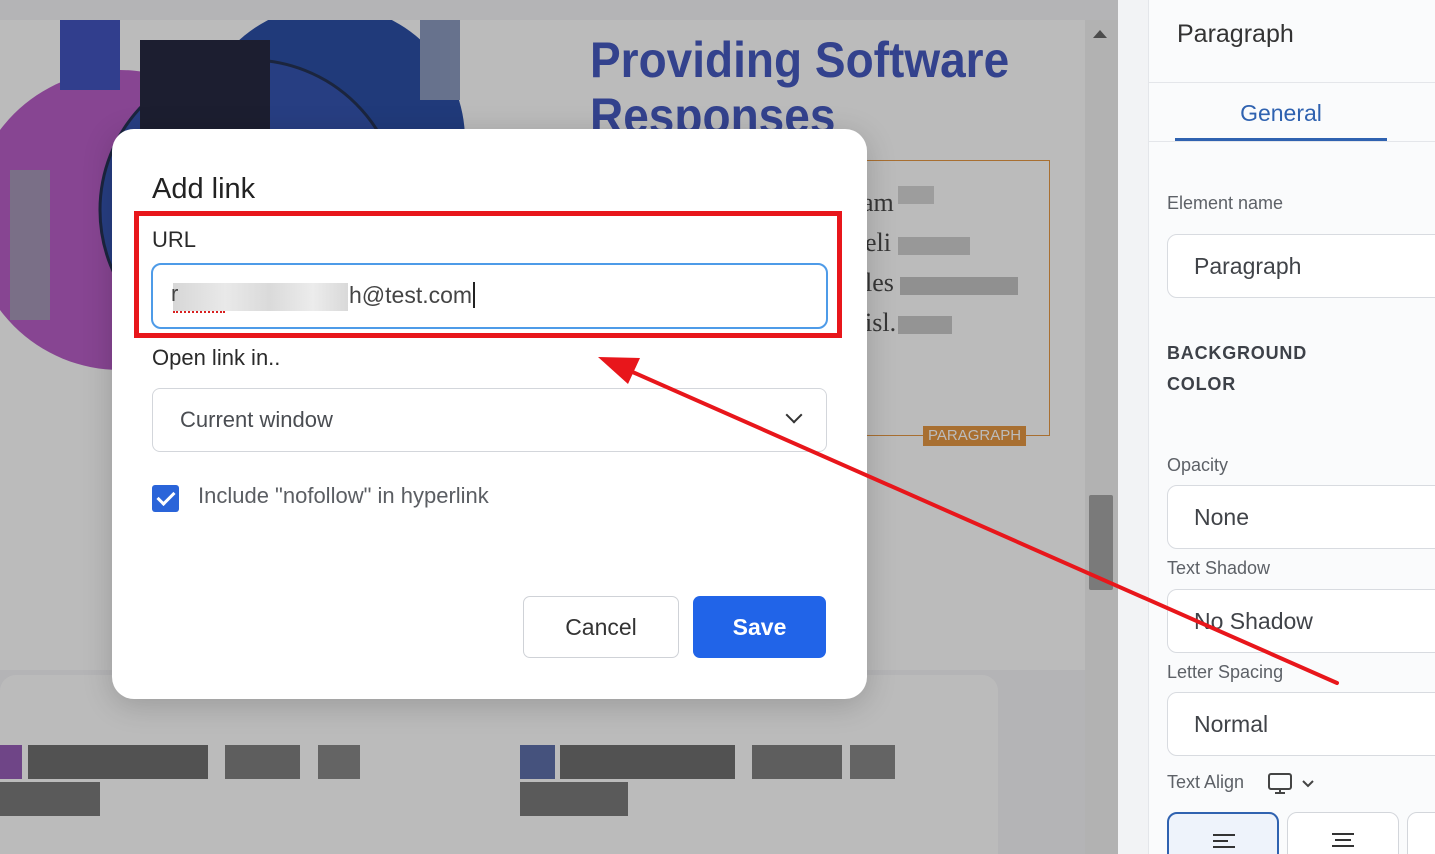 Image resolution: width=1435 pixels, height=854 pixels. I want to click on nofollow-label: Include "nofollow" in hyperlink, so click(343, 496).